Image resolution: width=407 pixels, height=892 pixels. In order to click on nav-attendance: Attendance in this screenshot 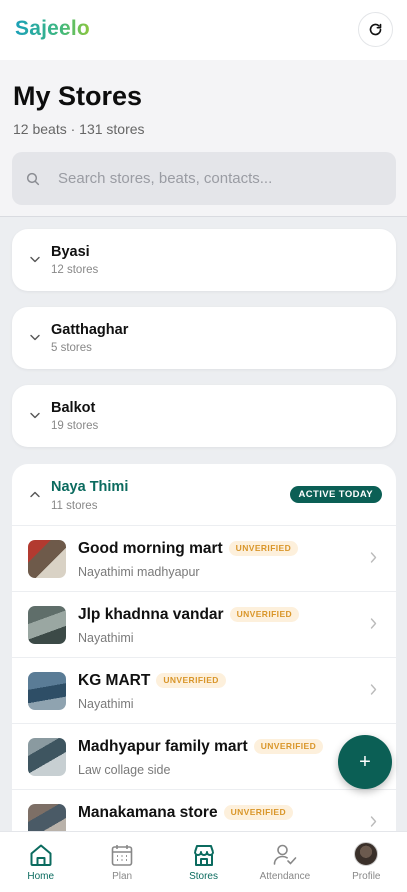, I will do `click(284, 862)`.